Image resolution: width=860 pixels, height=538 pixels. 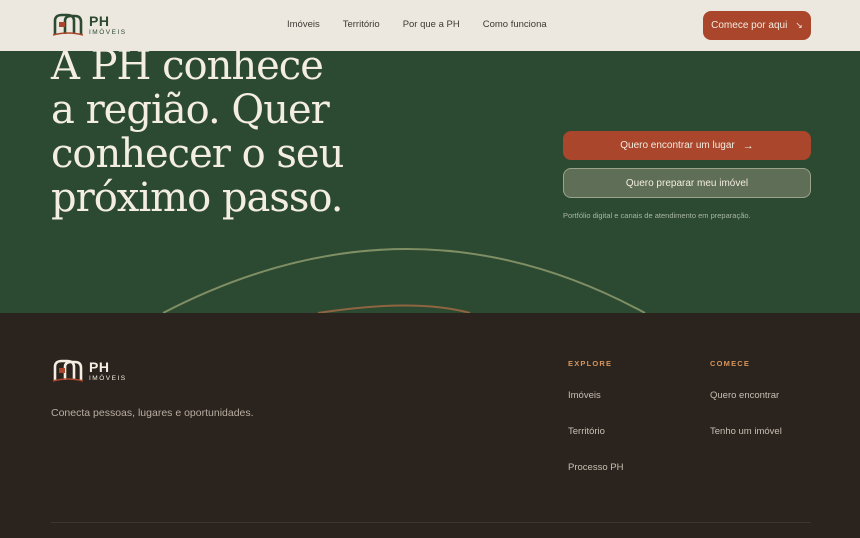 I want to click on arrow-right-icon: →, so click(x=748, y=145).